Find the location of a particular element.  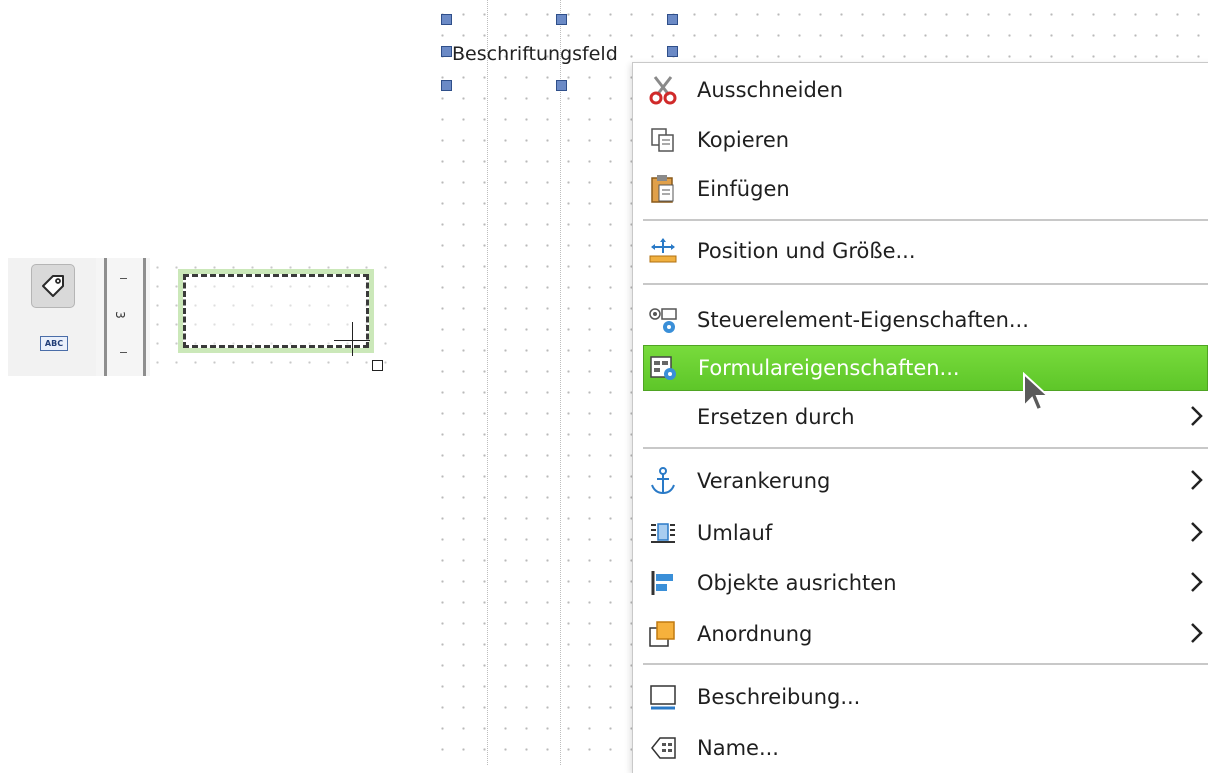

menu-item-wrap: Umlauf is located at coordinates (925, 533).